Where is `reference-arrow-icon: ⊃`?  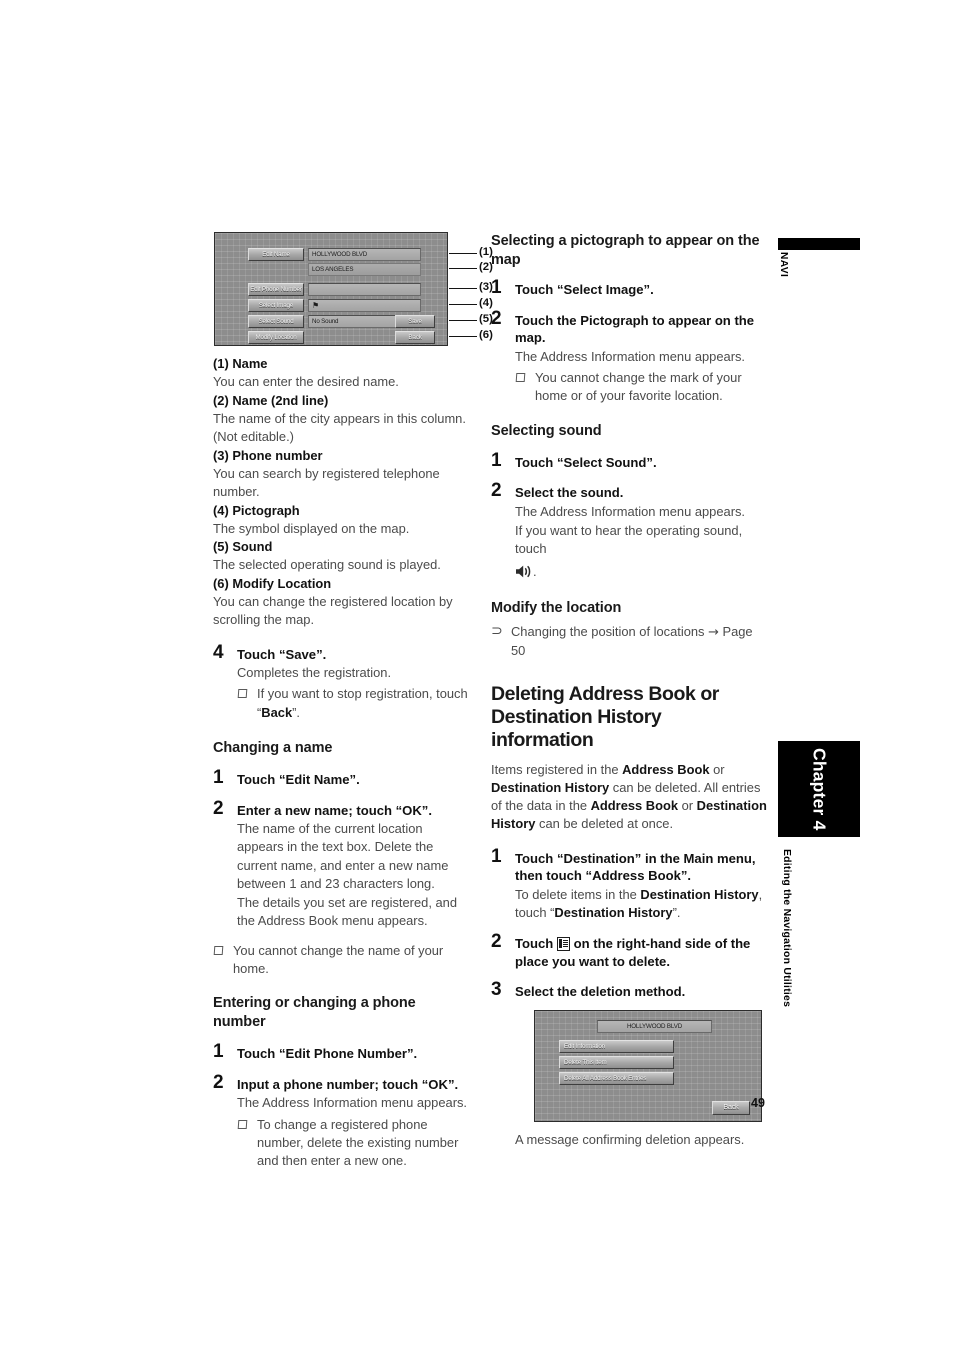 reference-arrow-icon: ⊃ is located at coordinates (497, 630).